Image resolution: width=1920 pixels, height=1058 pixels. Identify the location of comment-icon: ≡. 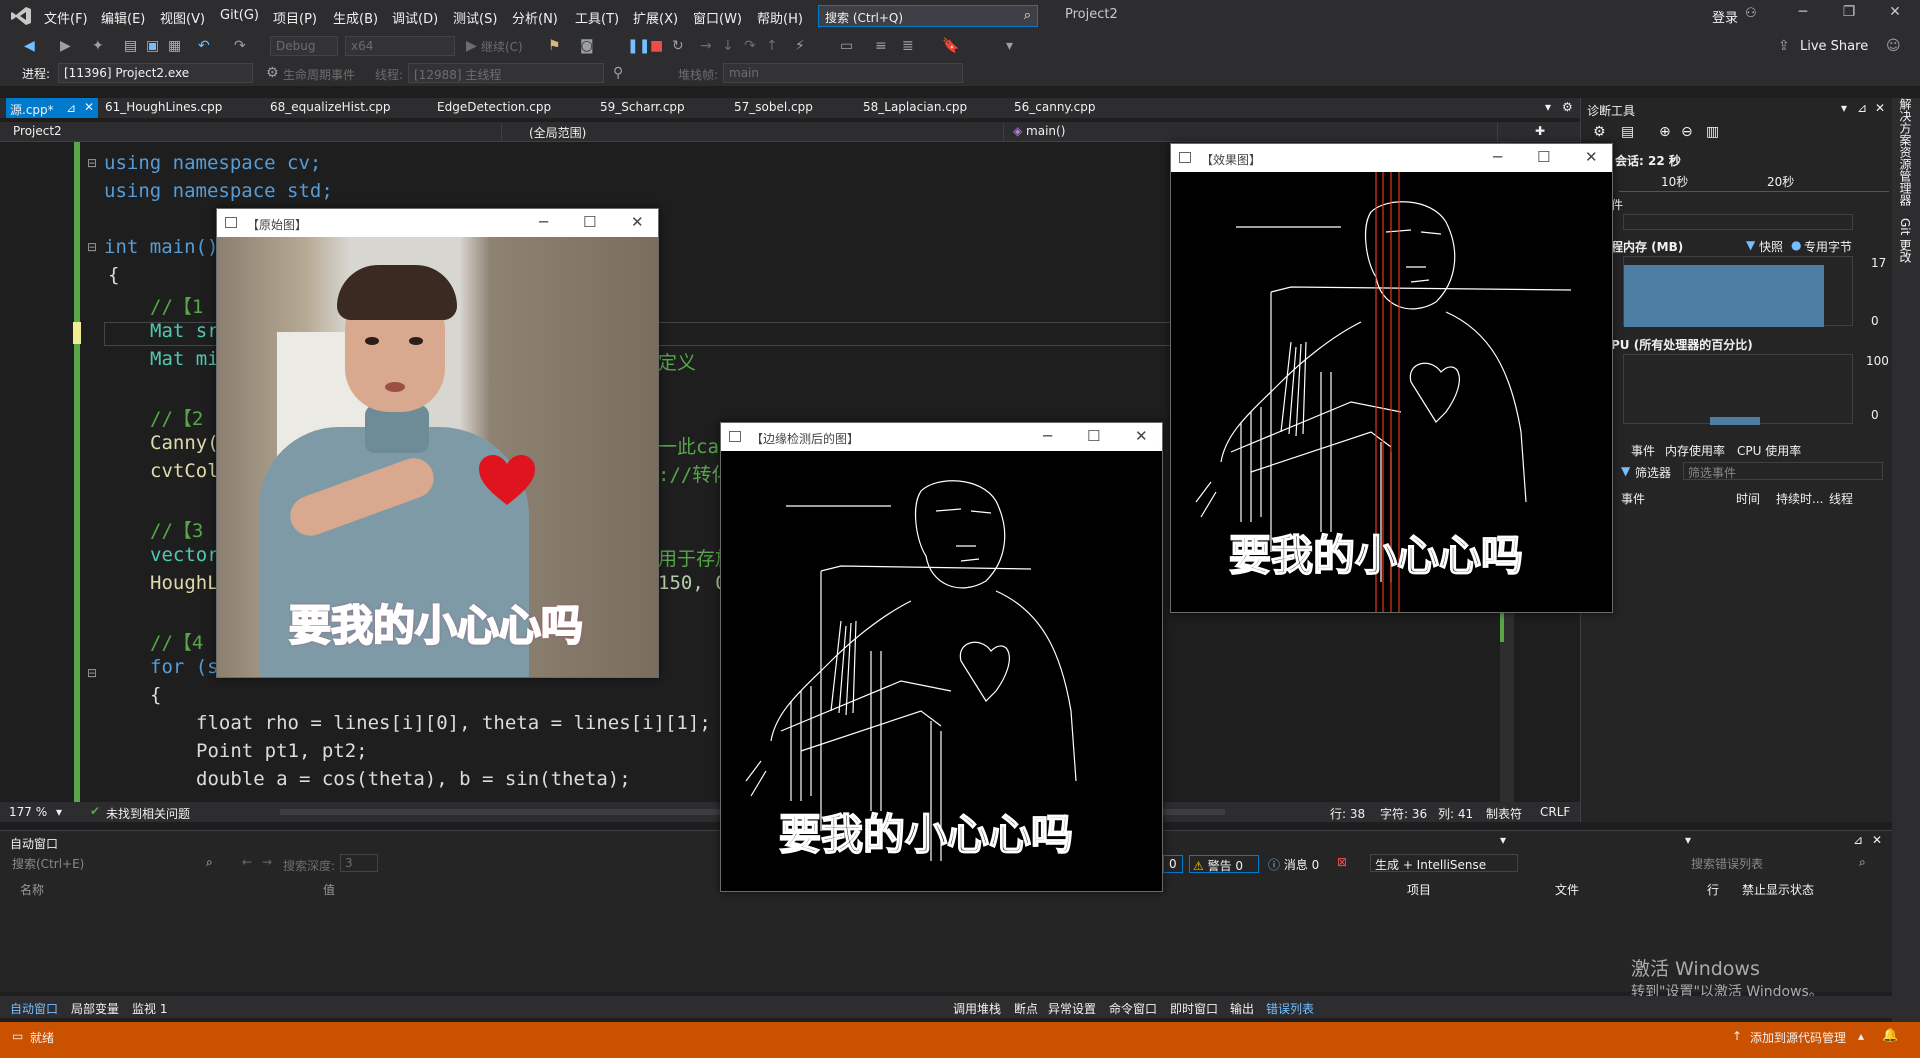
(881, 46).